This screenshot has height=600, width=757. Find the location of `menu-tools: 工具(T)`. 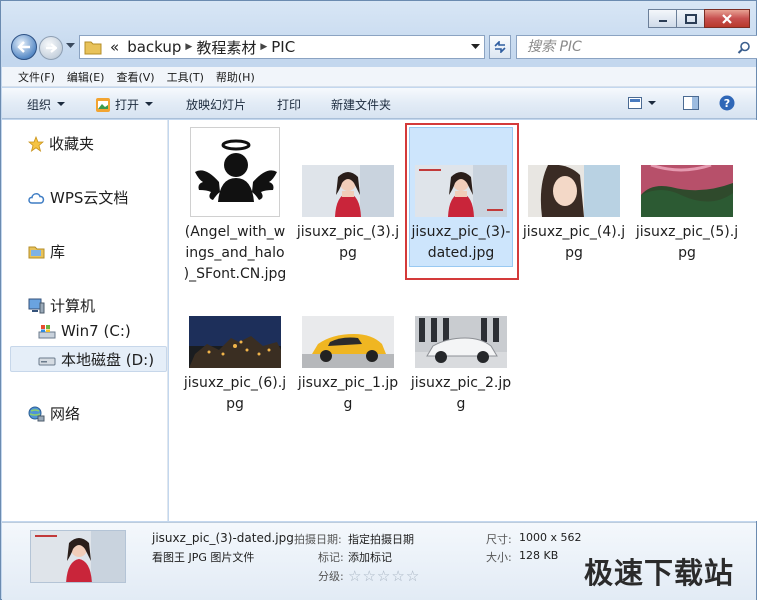

menu-tools: 工具(T) is located at coordinates (185, 77).